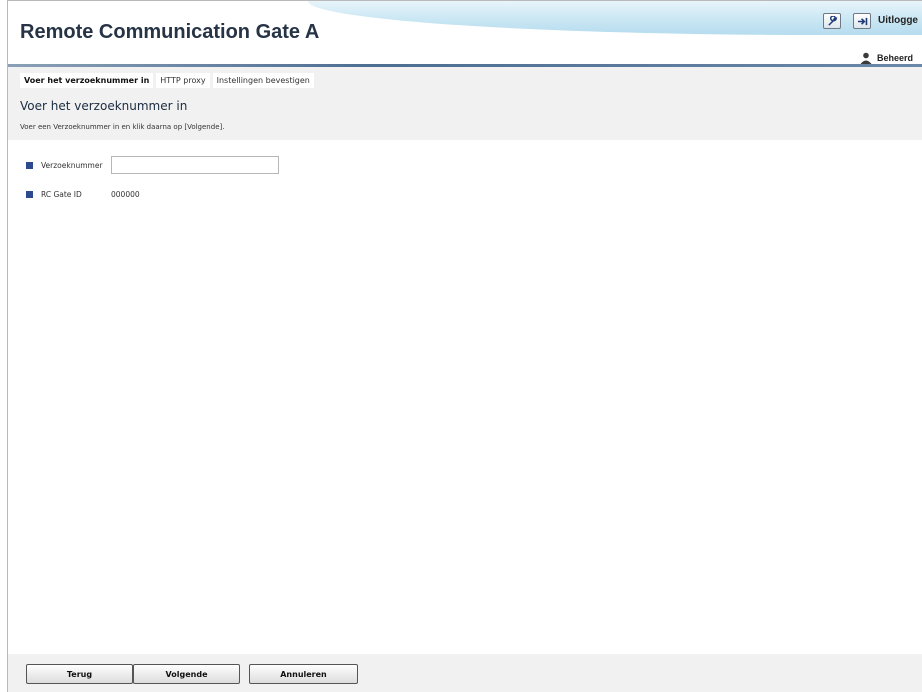 Image resolution: width=922 pixels, height=692 pixels. Describe the element at coordinates (83, 194) in the screenshot. I see `gate-id-row: RC Gate ID 000000` at that location.